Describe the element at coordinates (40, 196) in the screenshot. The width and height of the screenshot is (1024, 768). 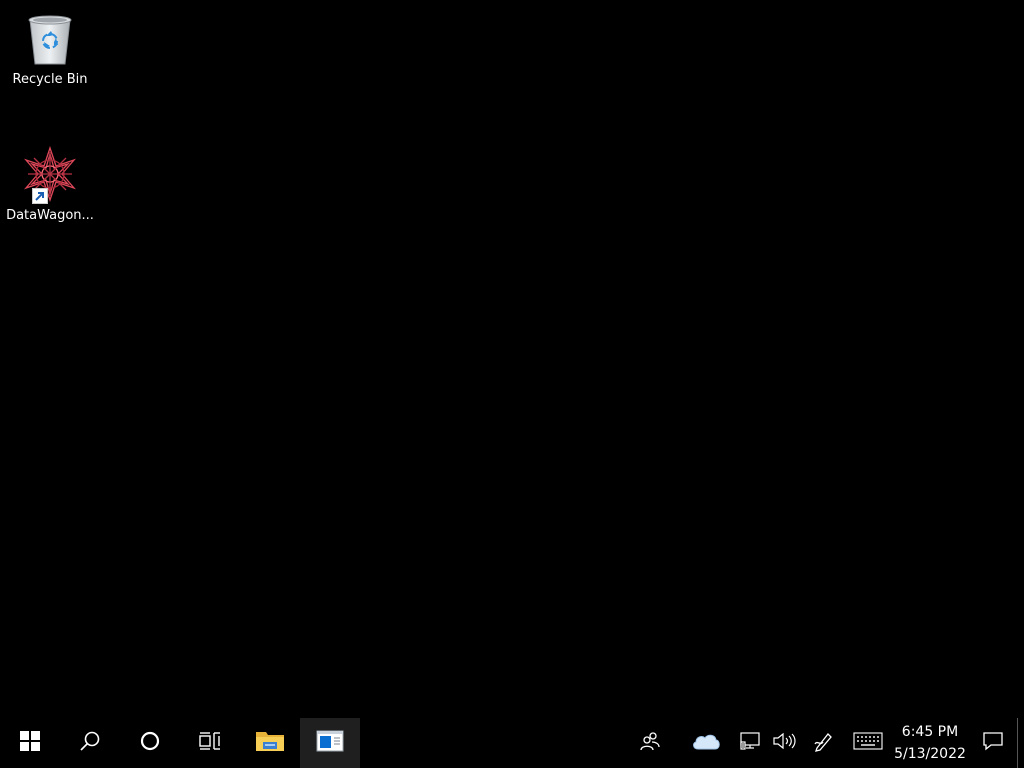
I see `shortcut-arrow-icon` at that location.